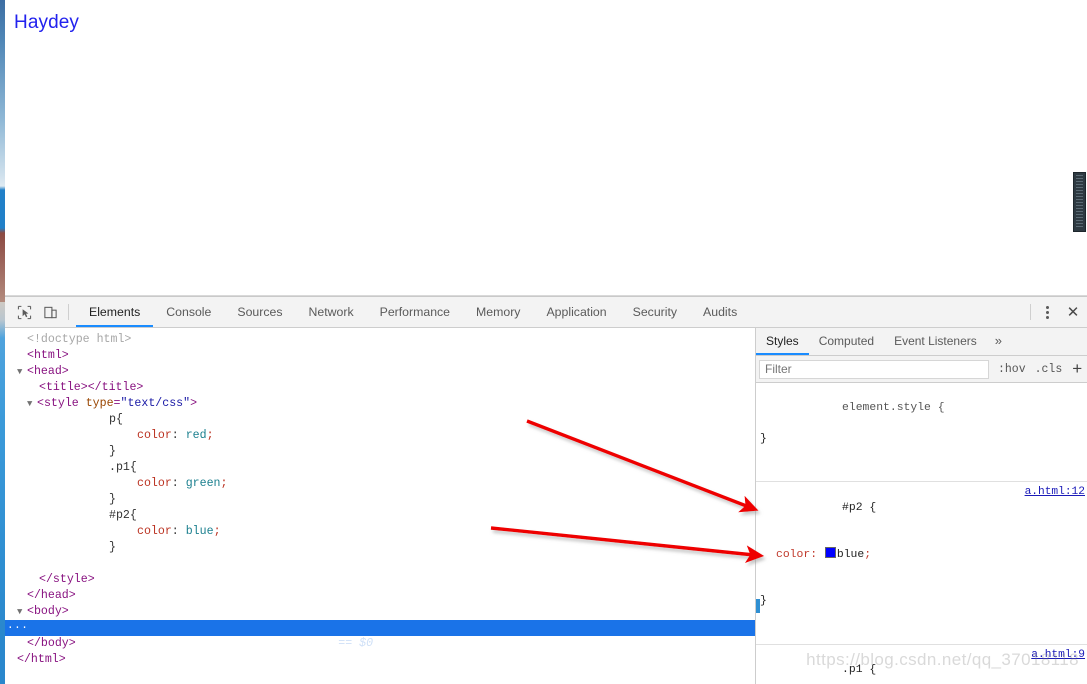 The image size is (1087, 684). What do you see at coordinates (380, 356) in the screenshot?
I see `dom-row: <html>` at bounding box center [380, 356].